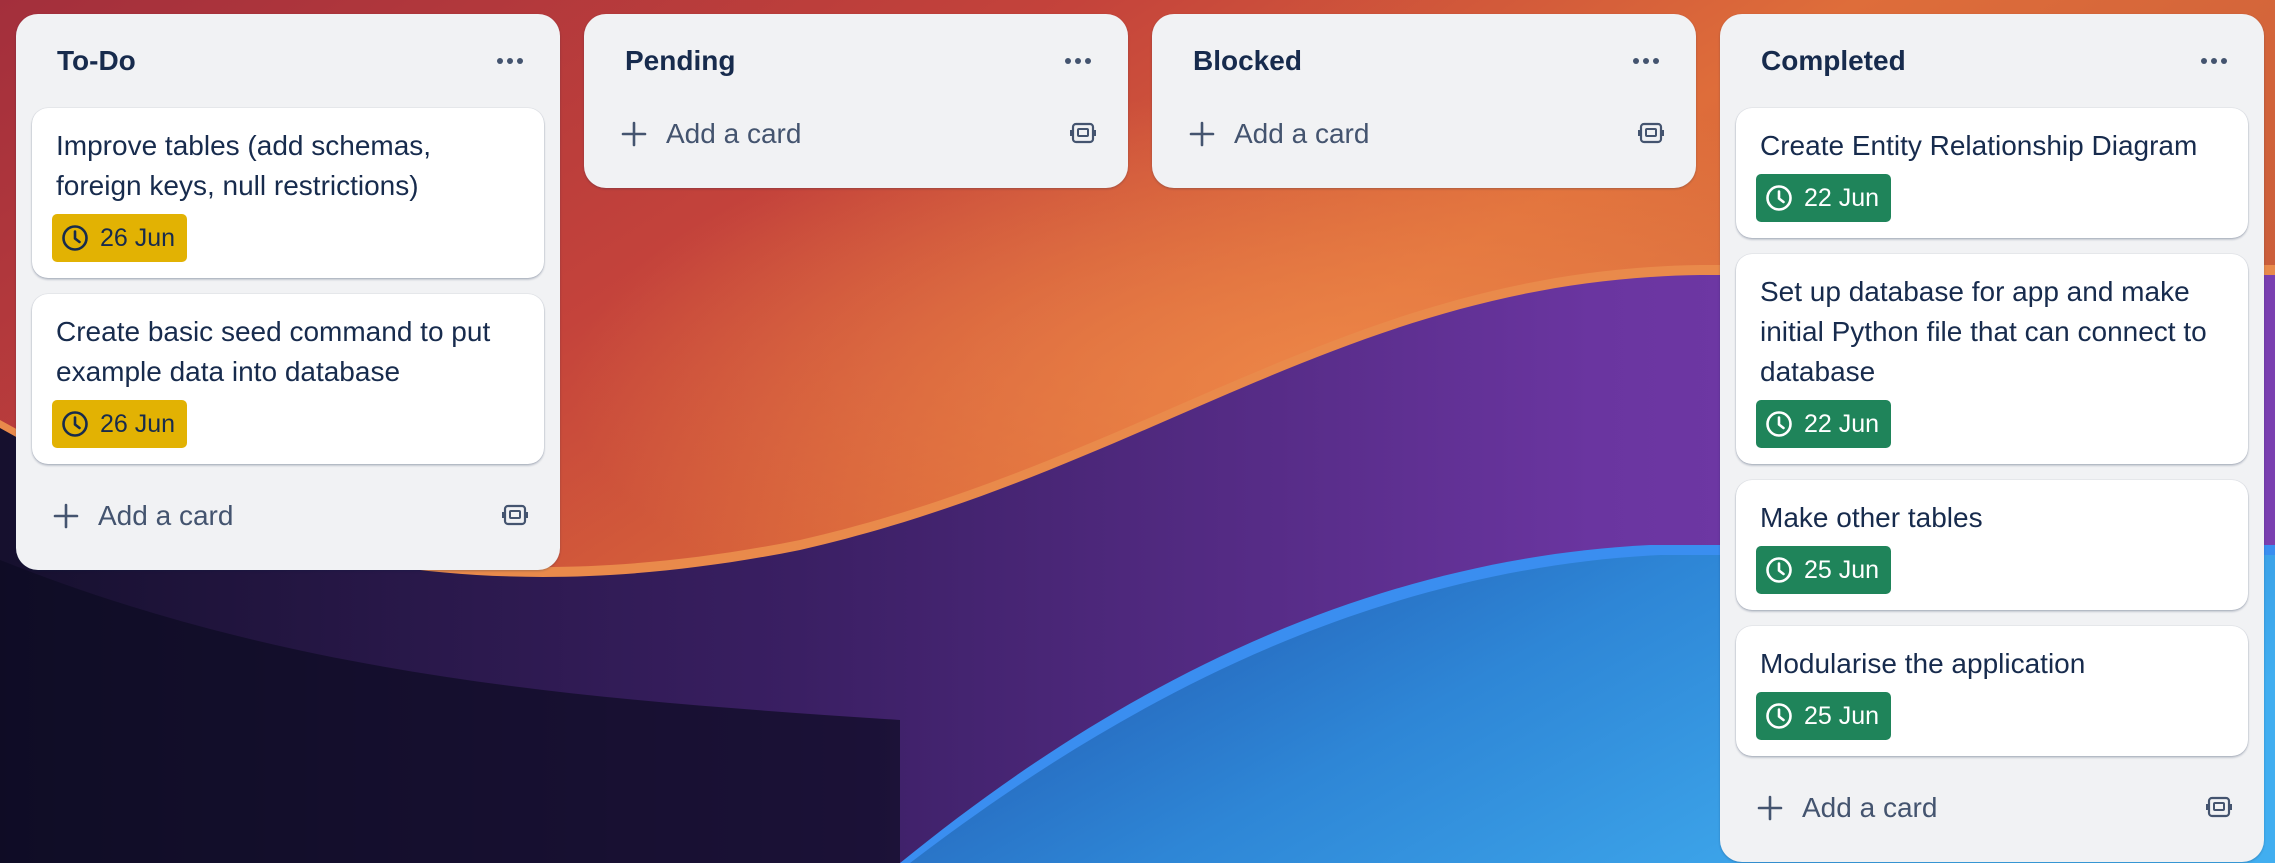 The height and width of the screenshot is (863, 2275). Describe the element at coordinates (680, 61) in the screenshot. I see `list-title: Pending` at that location.